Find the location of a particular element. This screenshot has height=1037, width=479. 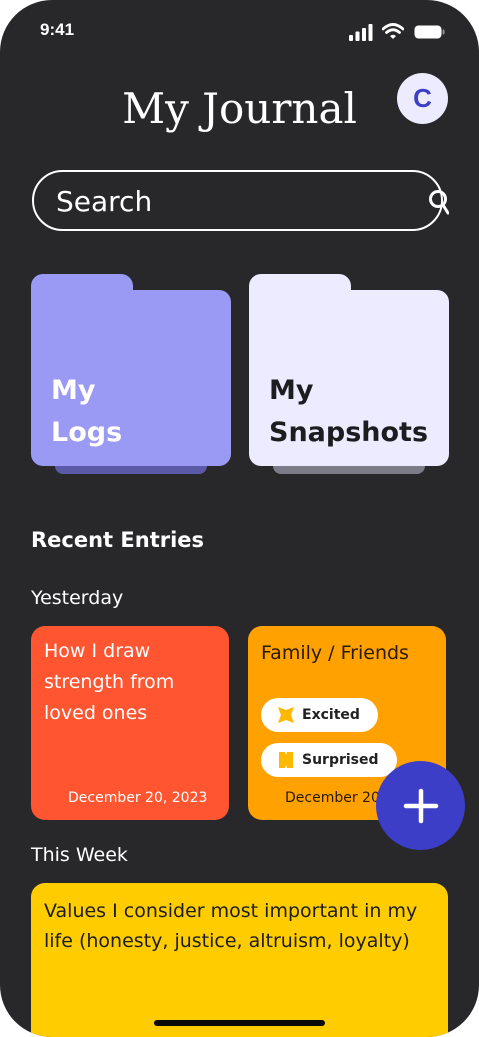

folder-label: My Logs is located at coordinates (86, 412).